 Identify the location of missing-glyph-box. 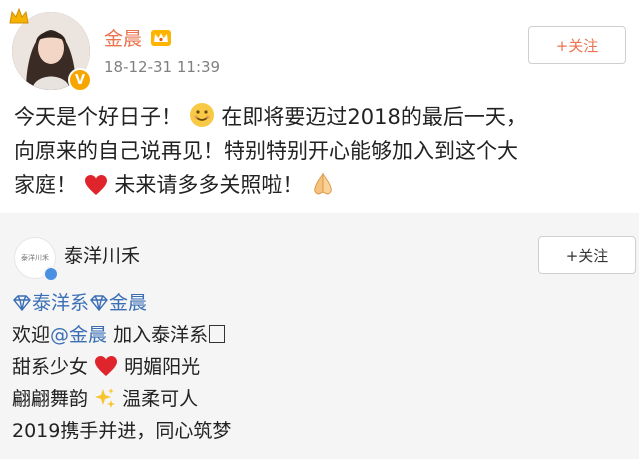
(217, 334).